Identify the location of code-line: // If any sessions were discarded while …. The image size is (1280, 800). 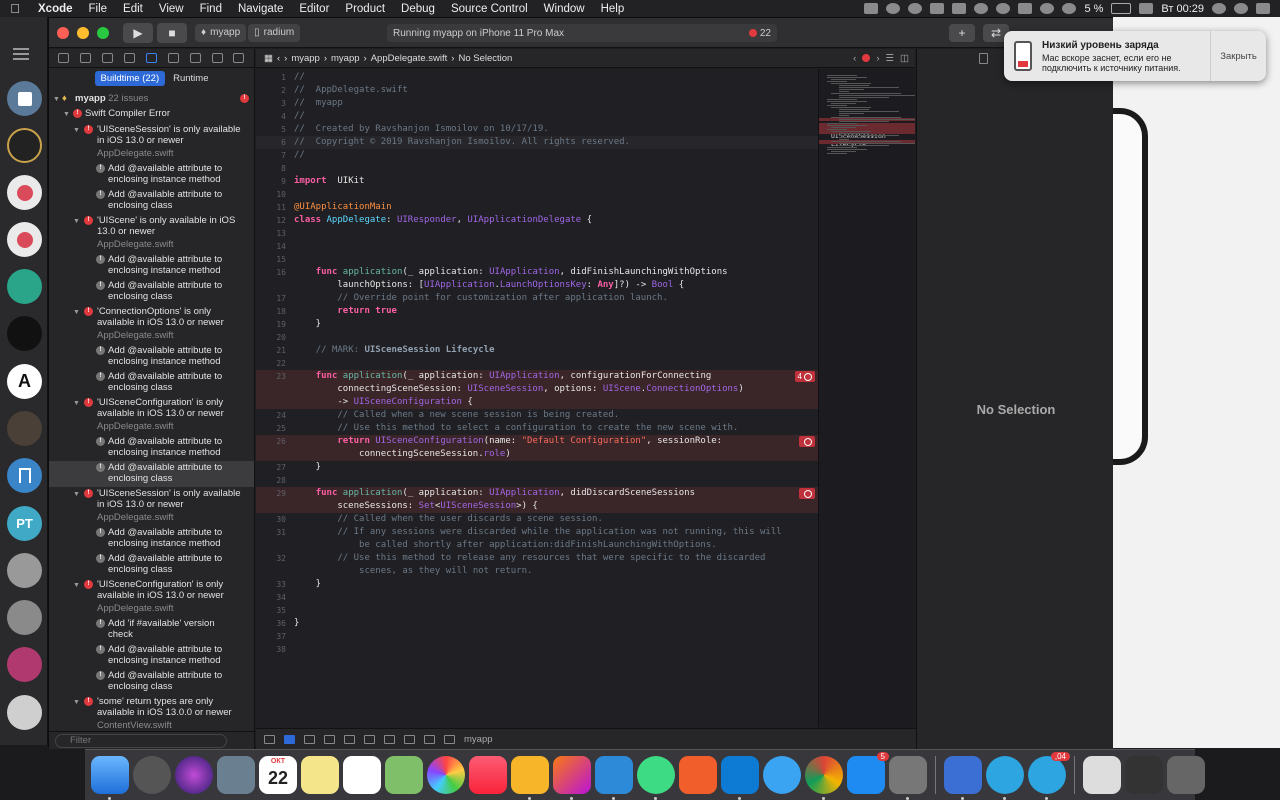
(537, 532).